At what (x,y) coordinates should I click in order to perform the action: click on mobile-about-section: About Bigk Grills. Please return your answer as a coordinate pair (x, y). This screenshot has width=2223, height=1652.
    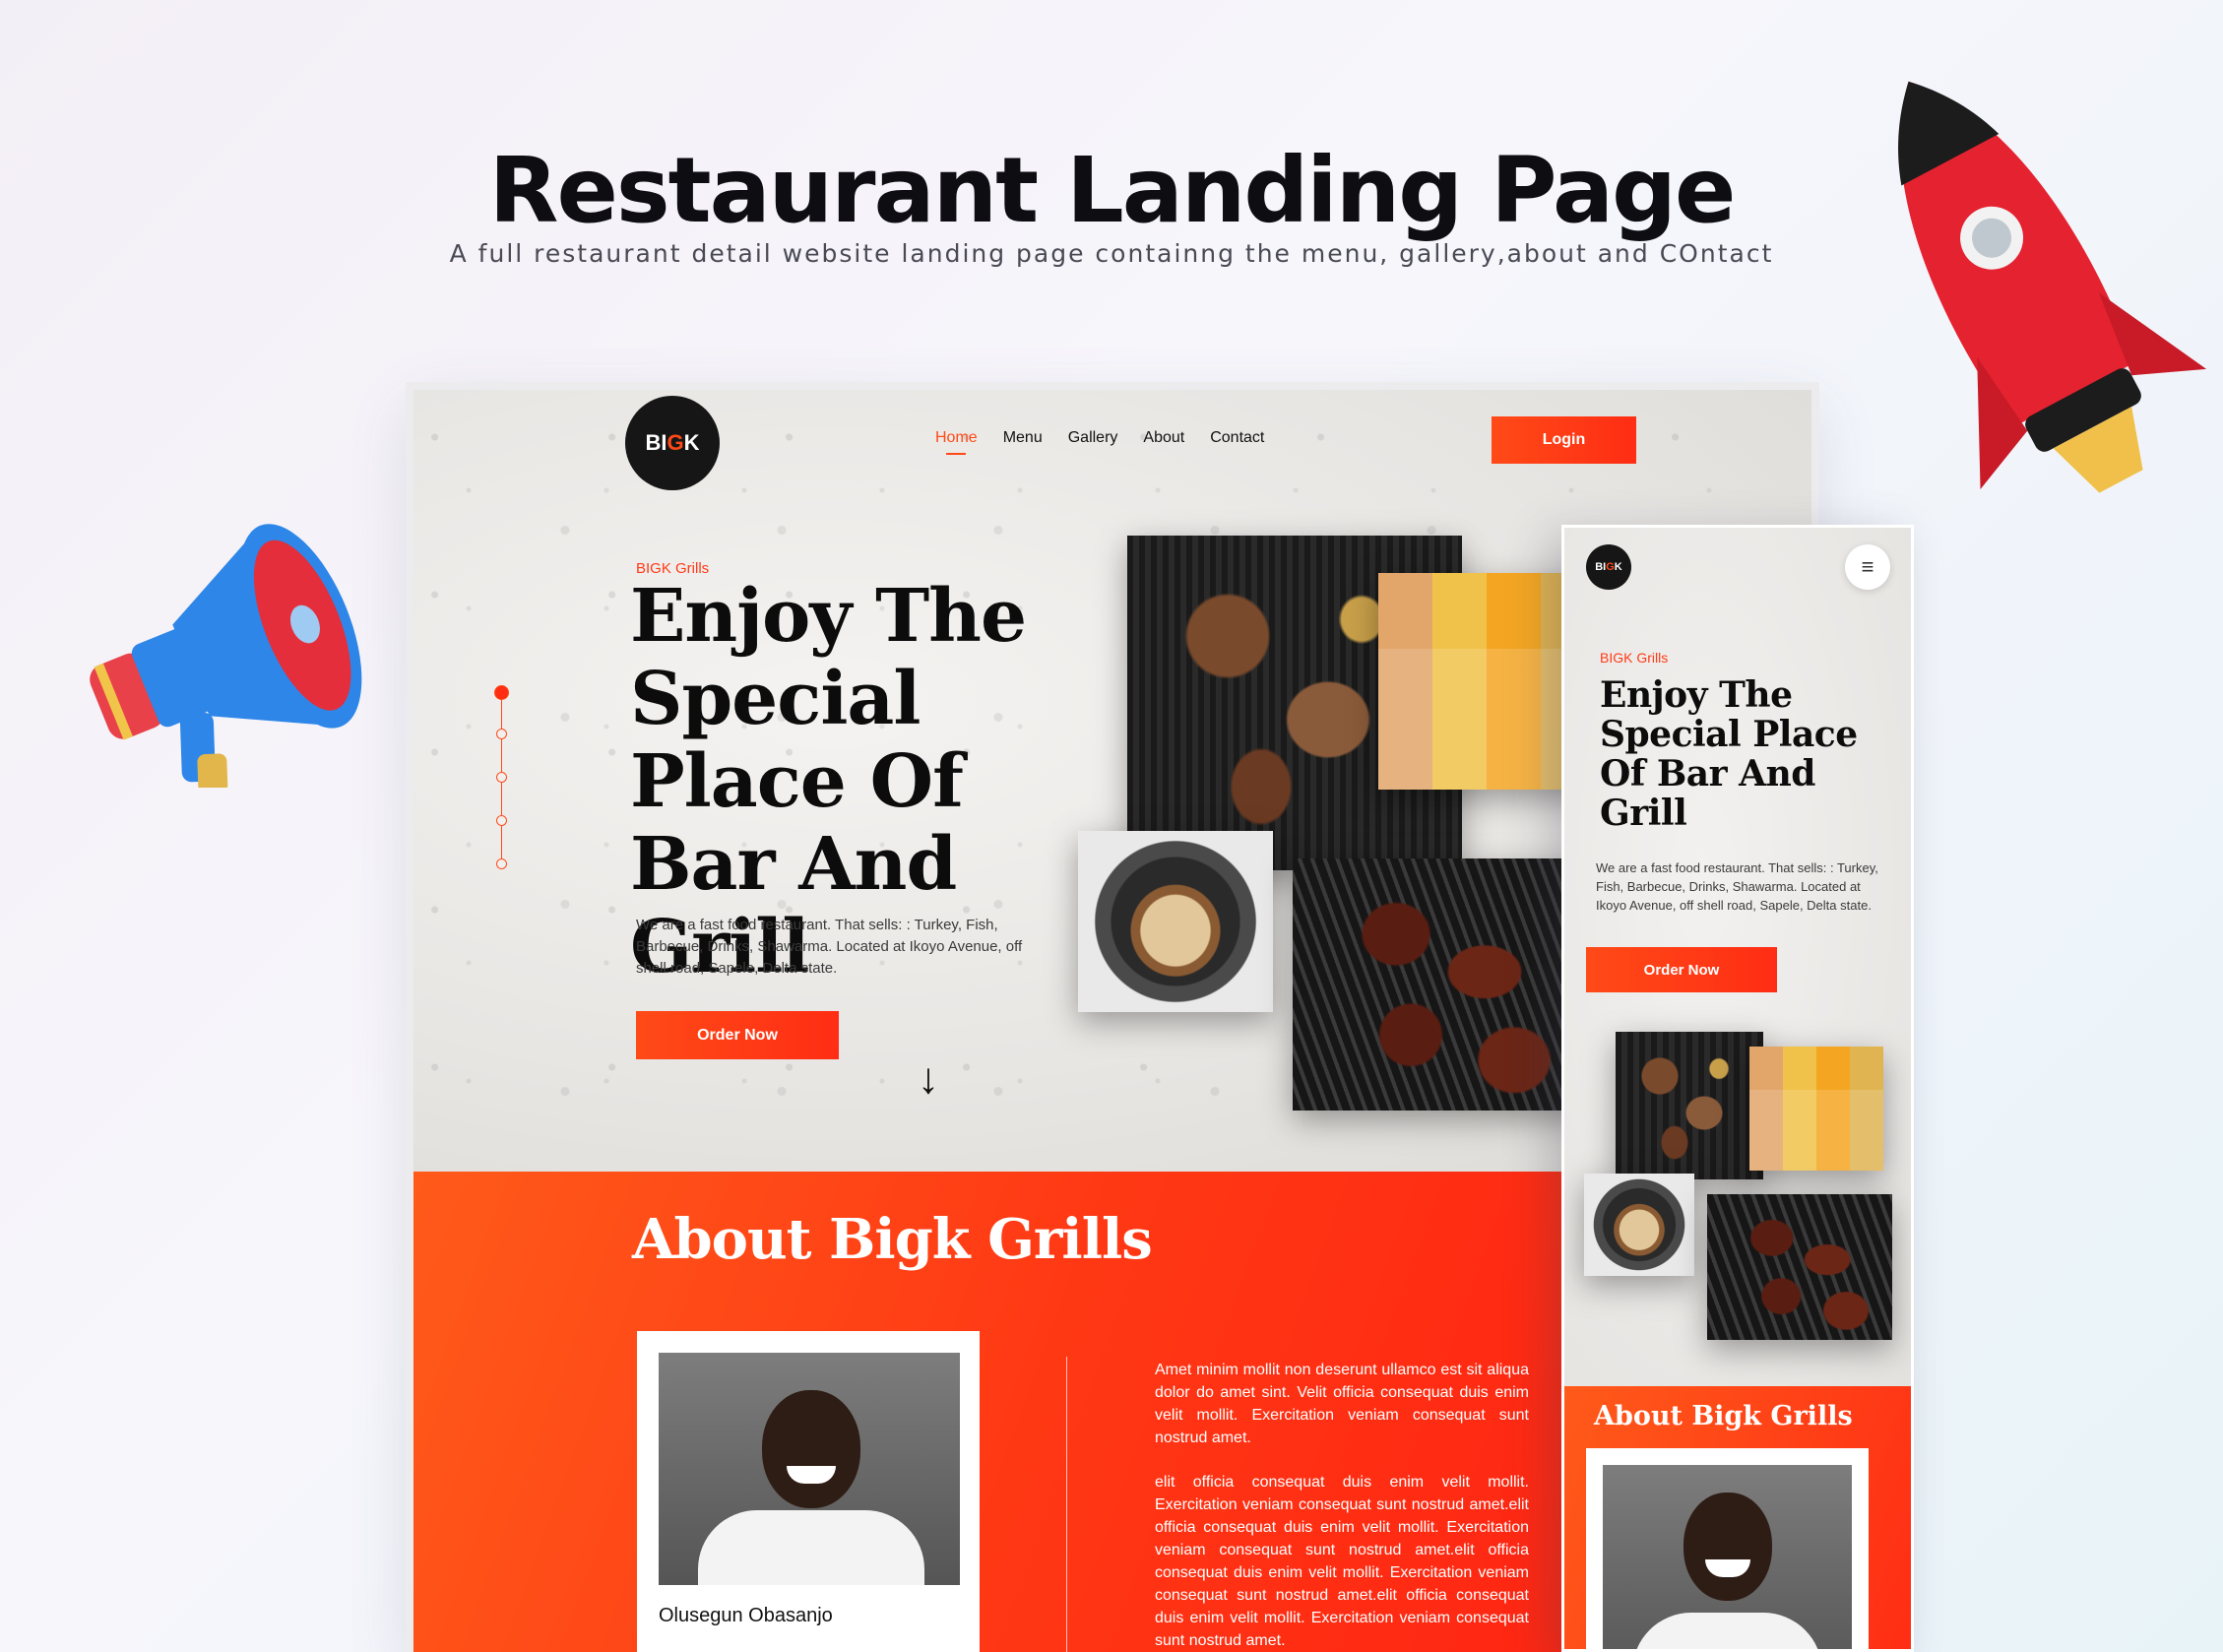
    Looking at the image, I should click on (1738, 1517).